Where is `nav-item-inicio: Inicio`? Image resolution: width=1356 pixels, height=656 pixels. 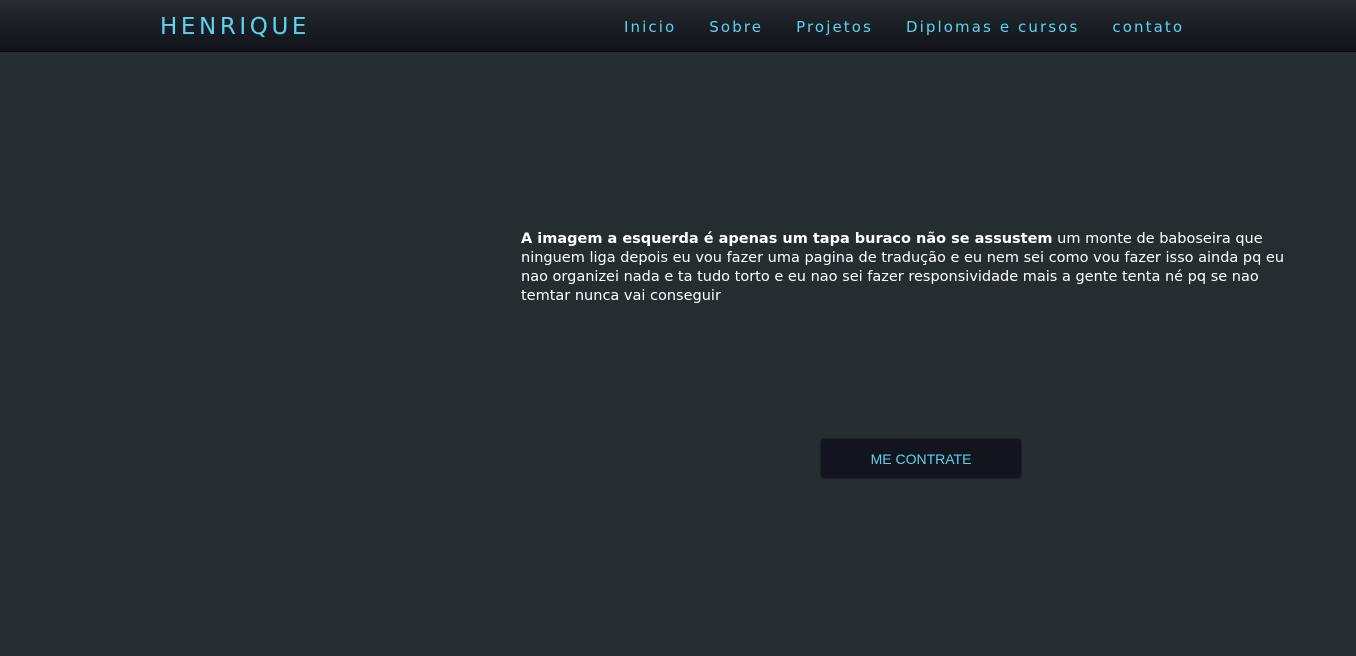 nav-item-inicio: Inicio is located at coordinates (650, 27).